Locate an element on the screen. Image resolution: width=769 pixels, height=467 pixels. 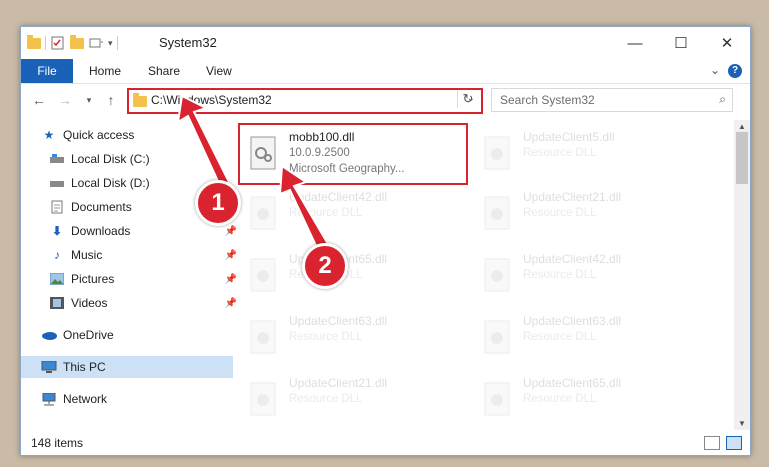
step-badge-2: 2 is located at coordinates (325, 266).